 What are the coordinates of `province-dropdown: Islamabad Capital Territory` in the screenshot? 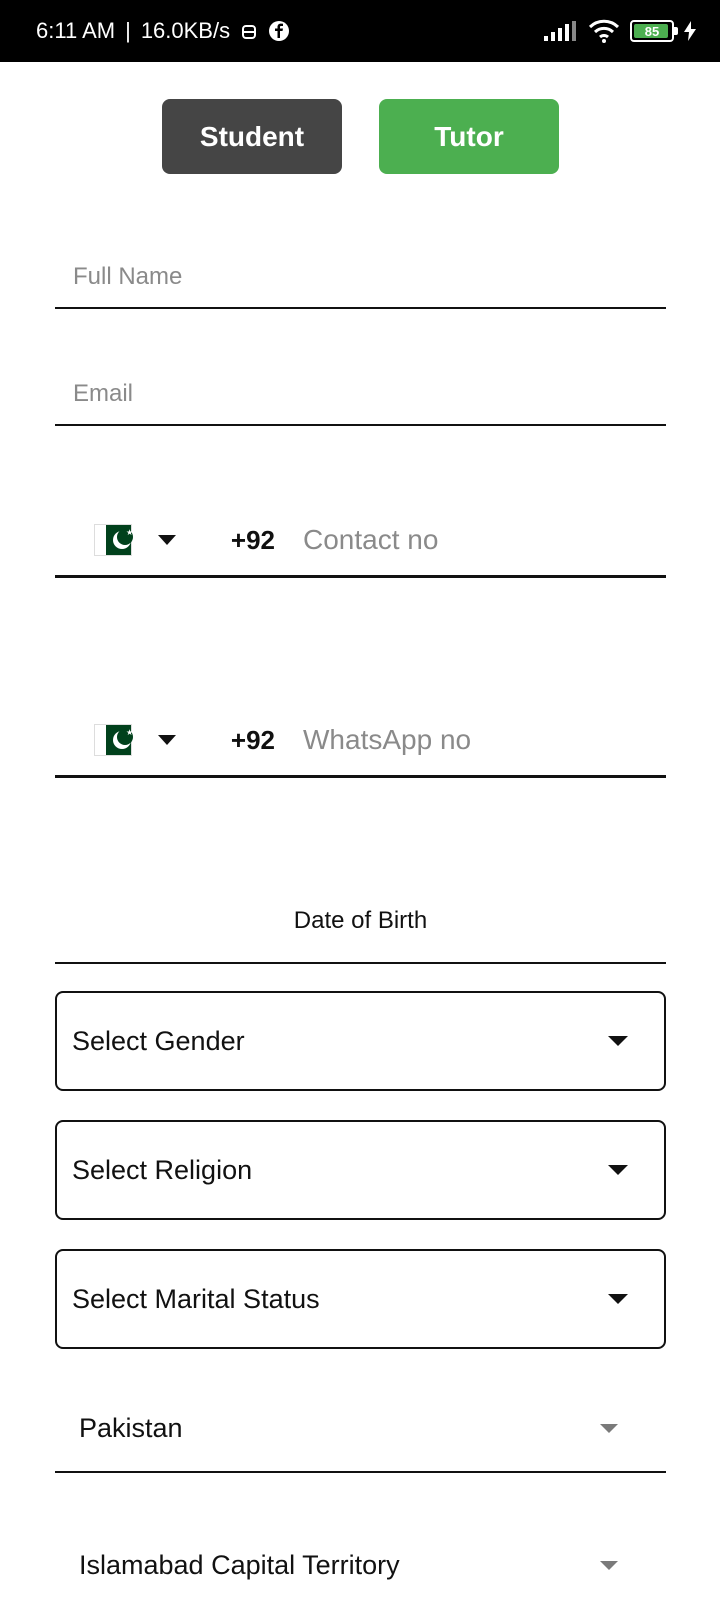 It's located at (360, 1565).